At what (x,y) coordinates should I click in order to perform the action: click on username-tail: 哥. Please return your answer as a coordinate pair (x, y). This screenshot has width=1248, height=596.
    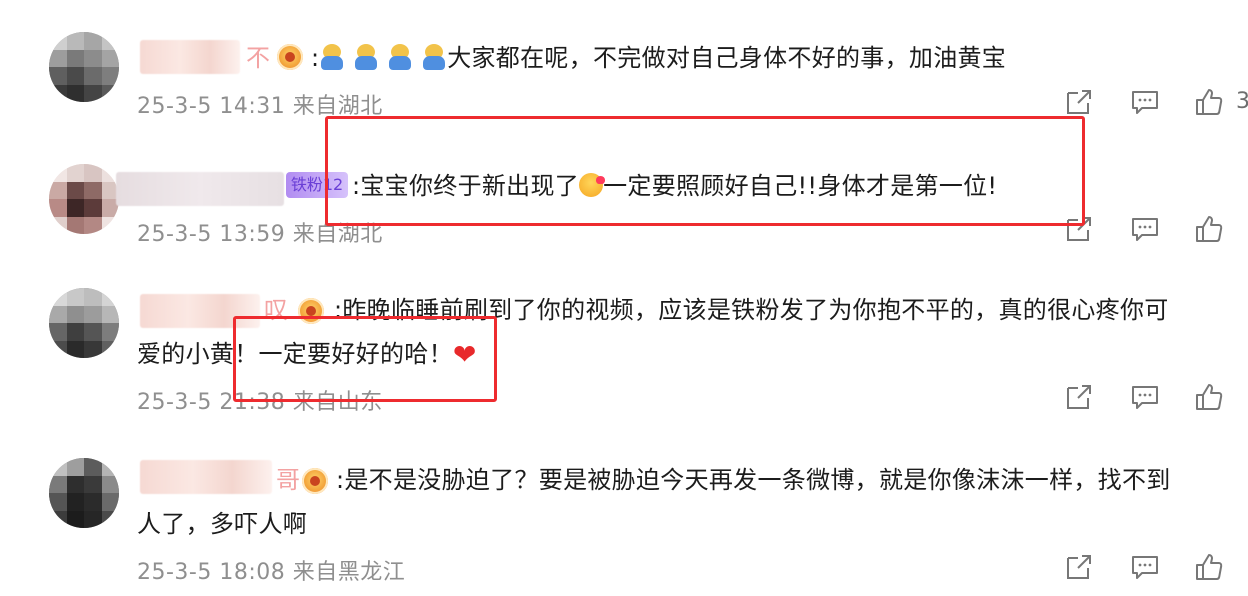
    Looking at the image, I should click on (288, 480).